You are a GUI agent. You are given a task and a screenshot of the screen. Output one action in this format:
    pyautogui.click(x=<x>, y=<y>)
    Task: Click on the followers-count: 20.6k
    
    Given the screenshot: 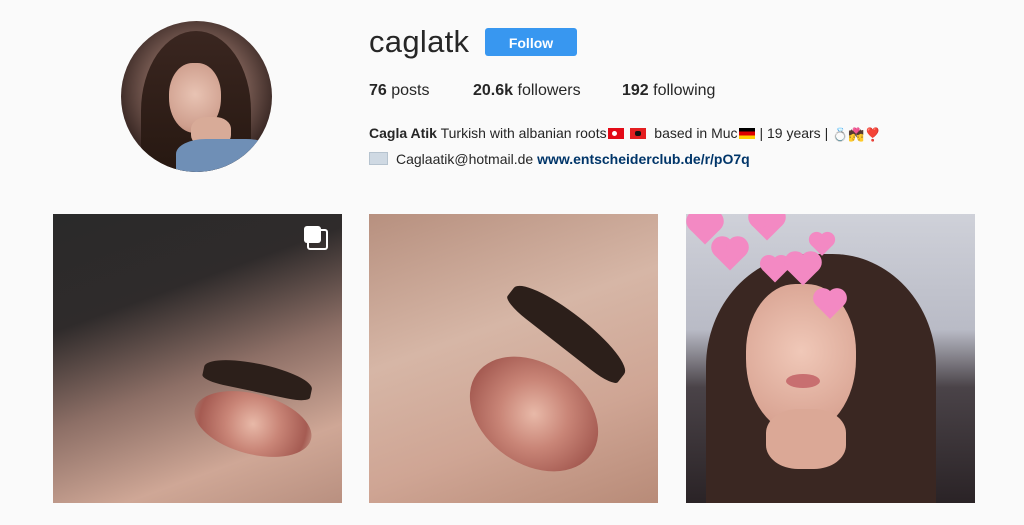 What is the action you would take?
    pyautogui.click(x=493, y=90)
    